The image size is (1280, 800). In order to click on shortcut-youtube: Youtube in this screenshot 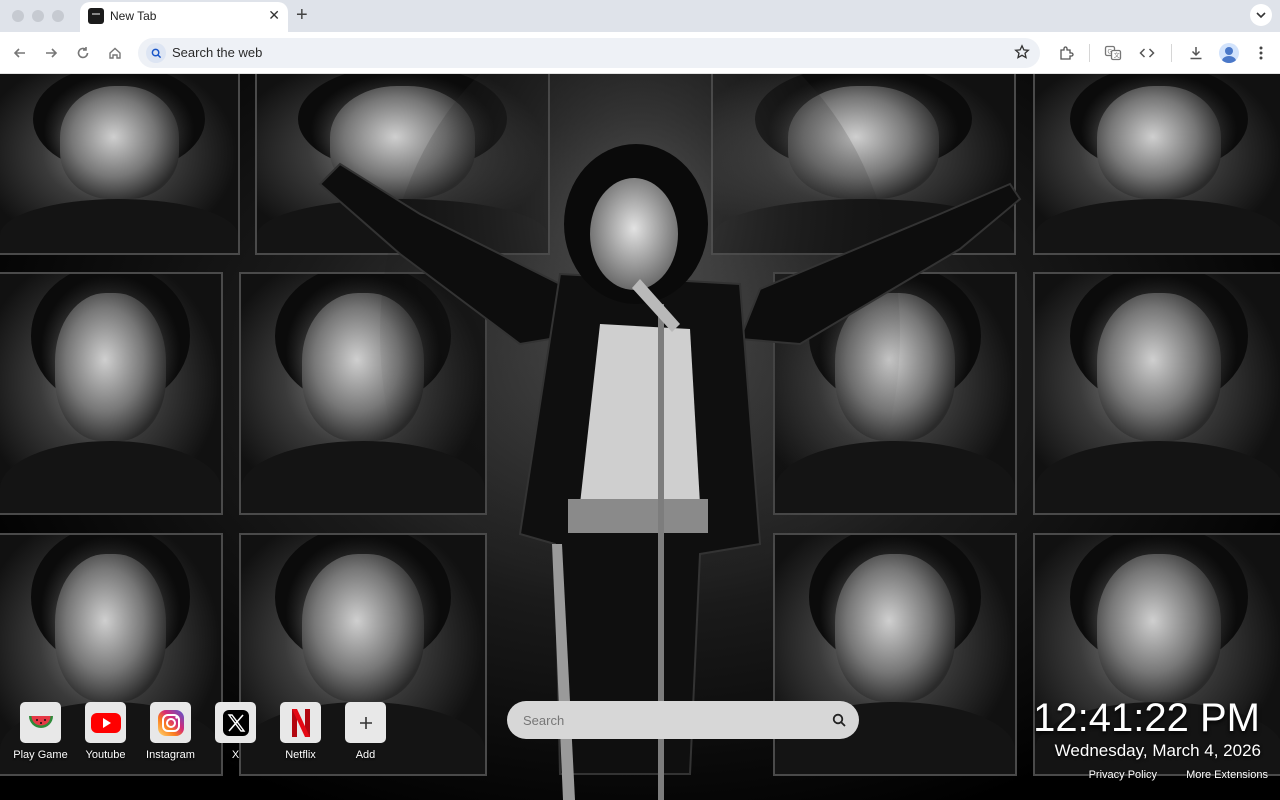, I will do `click(105, 734)`.